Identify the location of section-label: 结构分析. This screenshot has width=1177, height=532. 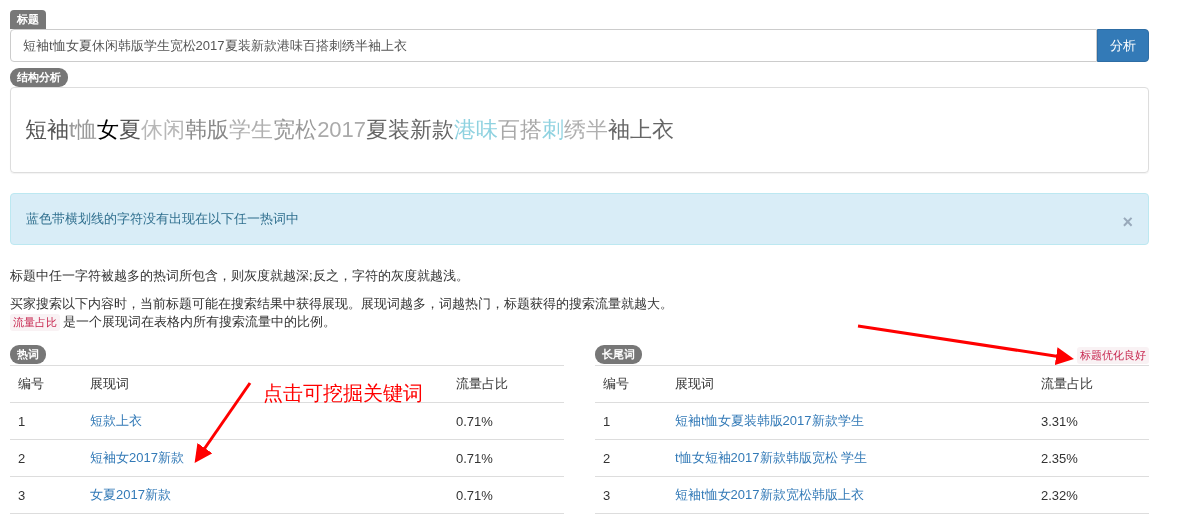
(39, 77).